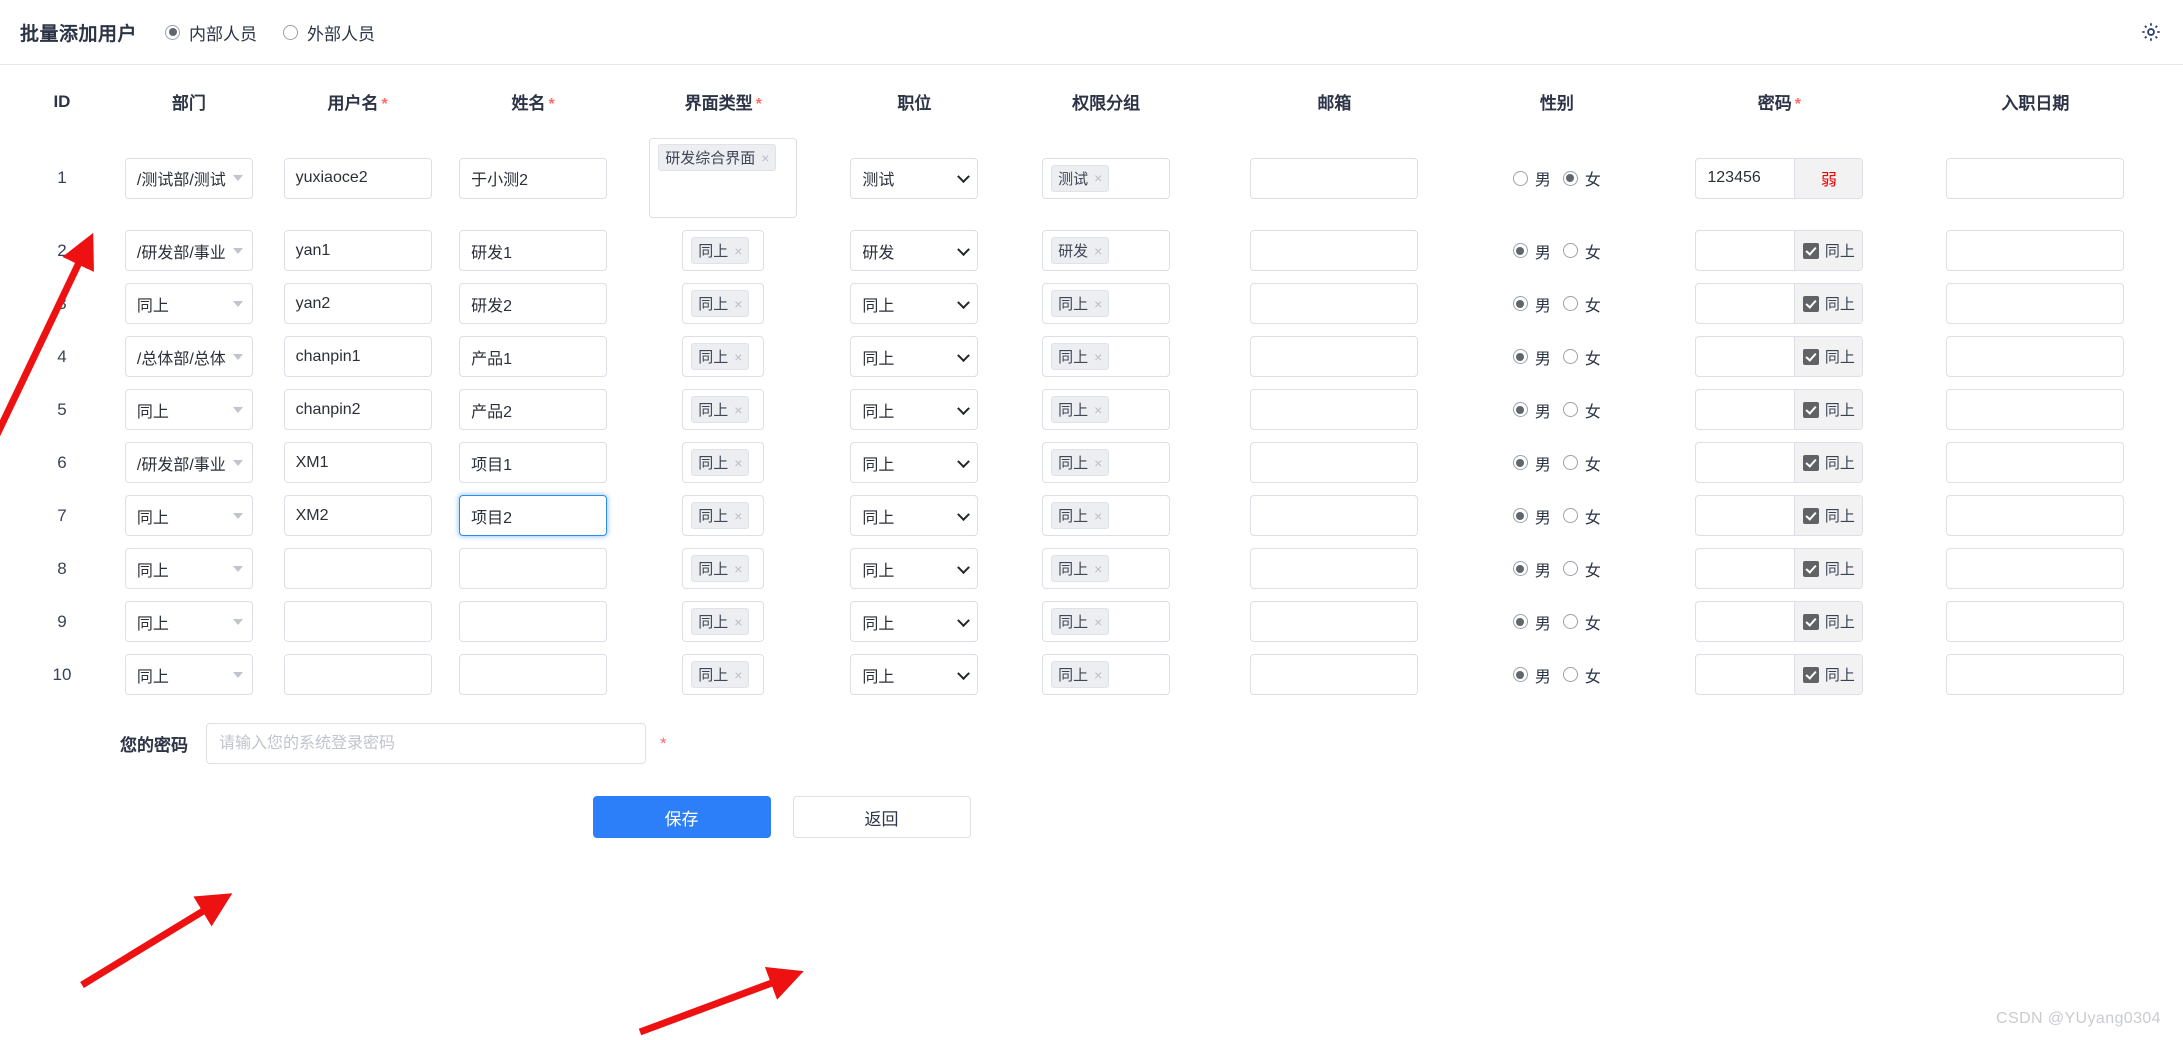 This screenshot has width=2183, height=1040. Describe the element at coordinates (1106, 250) in the screenshot. I see `permission-group-multiselect: 研发 ×` at that location.